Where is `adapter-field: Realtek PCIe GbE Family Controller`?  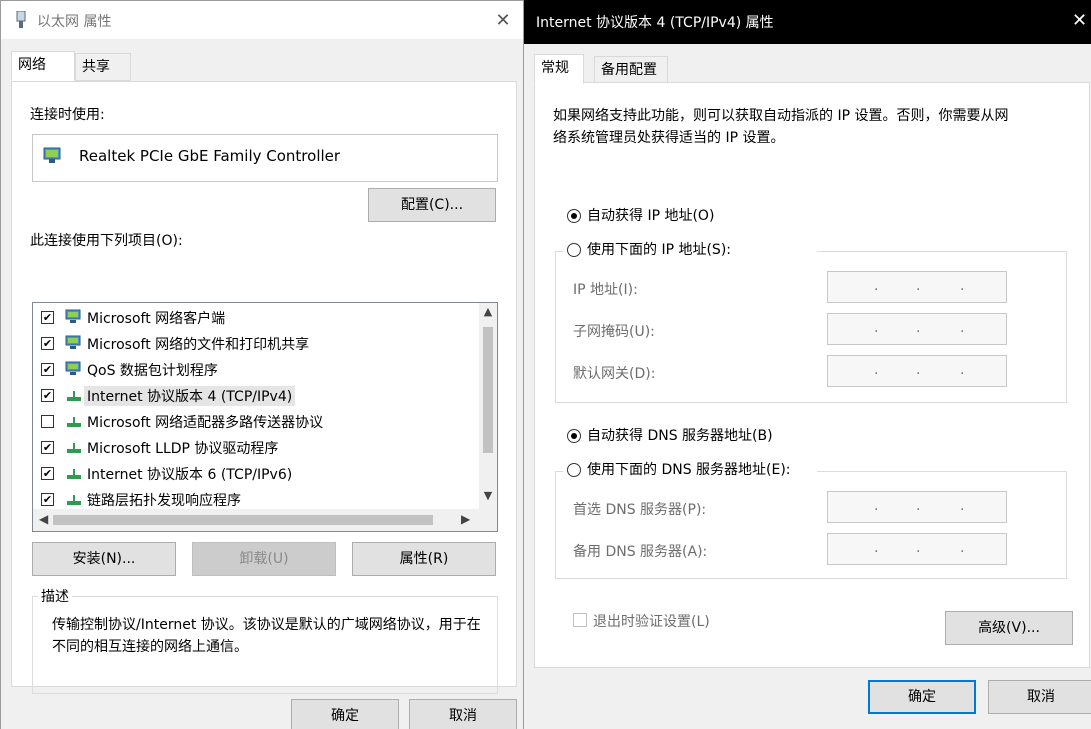
adapter-field: Realtek PCIe GbE Family Controller is located at coordinates (265, 158).